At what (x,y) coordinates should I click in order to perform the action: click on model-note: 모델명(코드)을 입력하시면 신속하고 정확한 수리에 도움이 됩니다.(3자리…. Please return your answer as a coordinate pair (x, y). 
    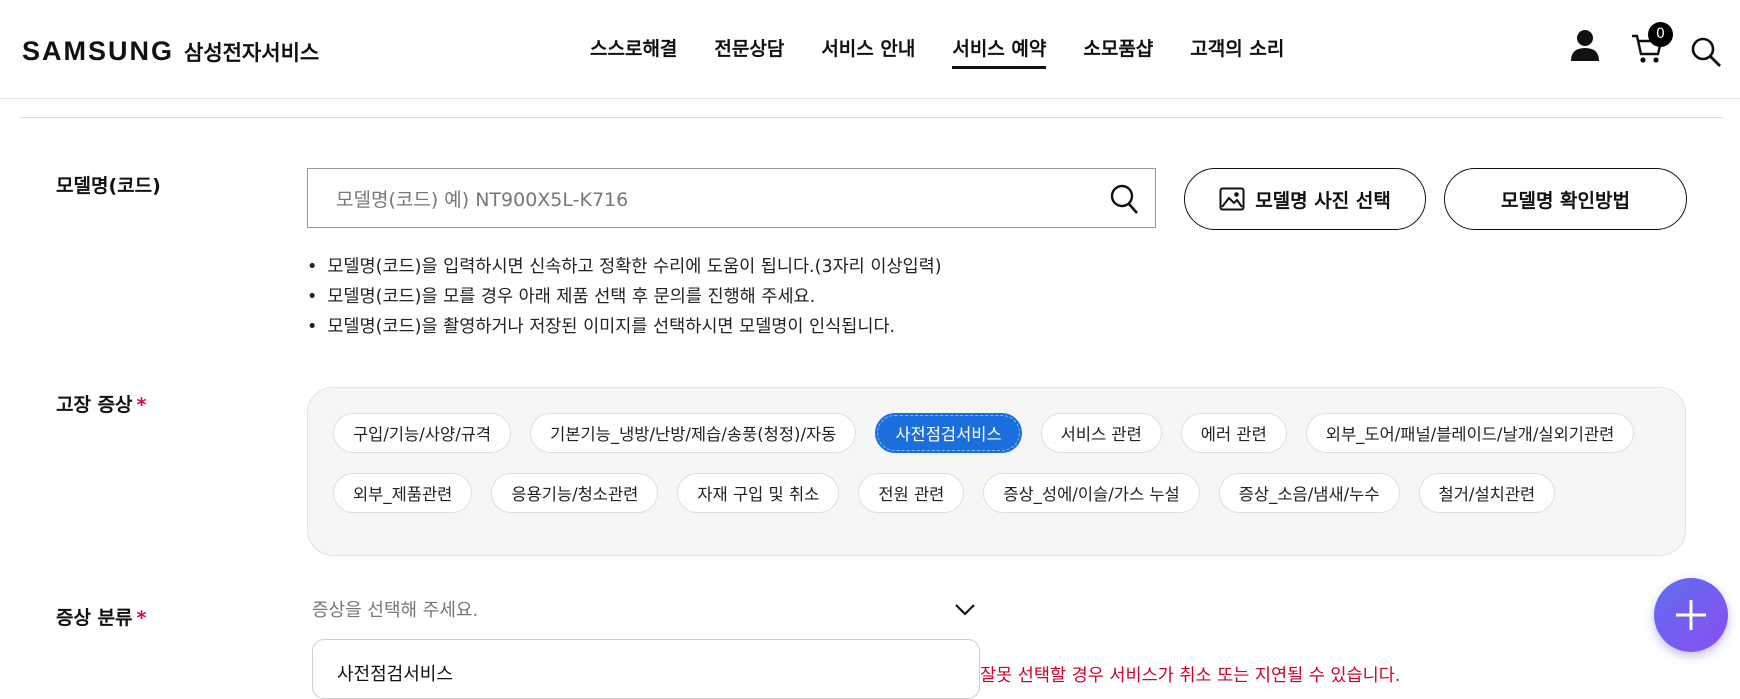
    Looking at the image, I should click on (624, 267).